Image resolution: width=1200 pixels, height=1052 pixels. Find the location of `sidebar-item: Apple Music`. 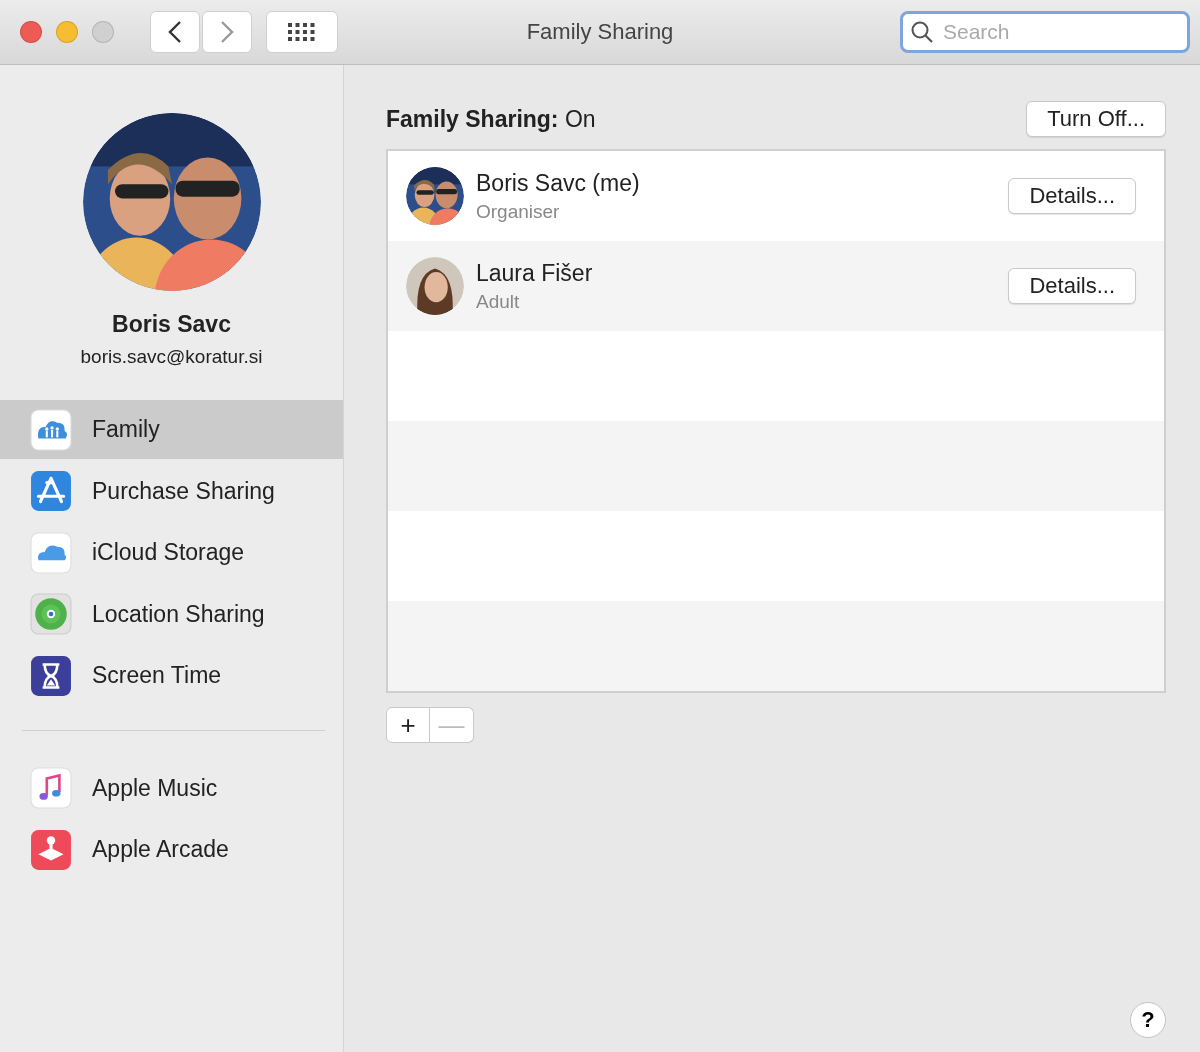

sidebar-item: Apple Music is located at coordinates (171, 788).